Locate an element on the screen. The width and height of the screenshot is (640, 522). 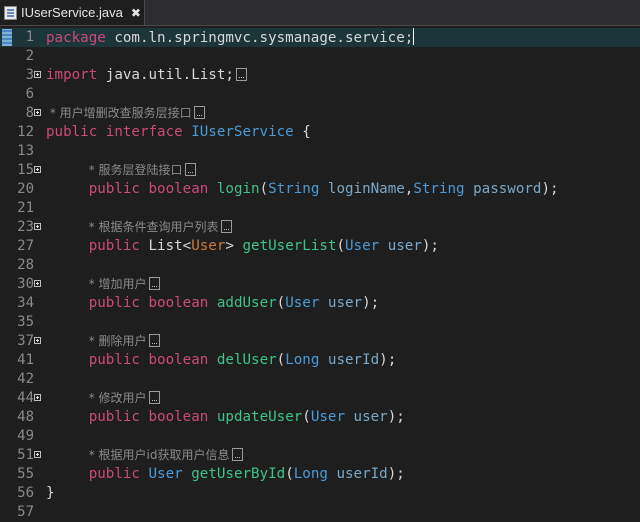
code-line: 13 is located at coordinates (320, 151).